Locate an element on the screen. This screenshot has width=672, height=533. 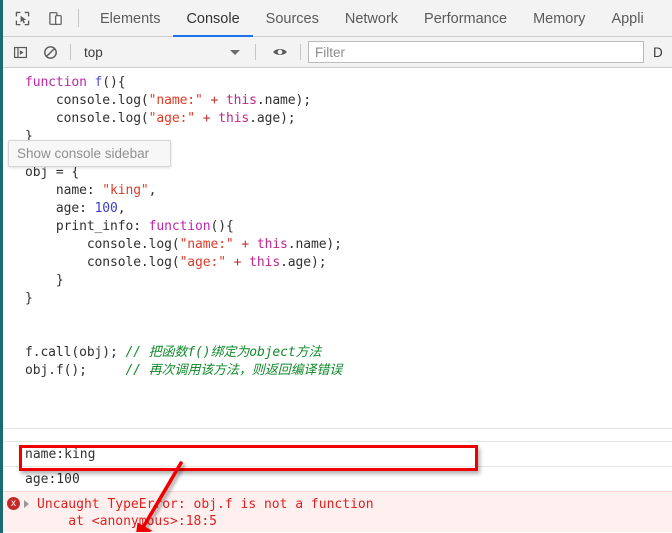
console-toolbar: top D is located at coordinates (337, 52).